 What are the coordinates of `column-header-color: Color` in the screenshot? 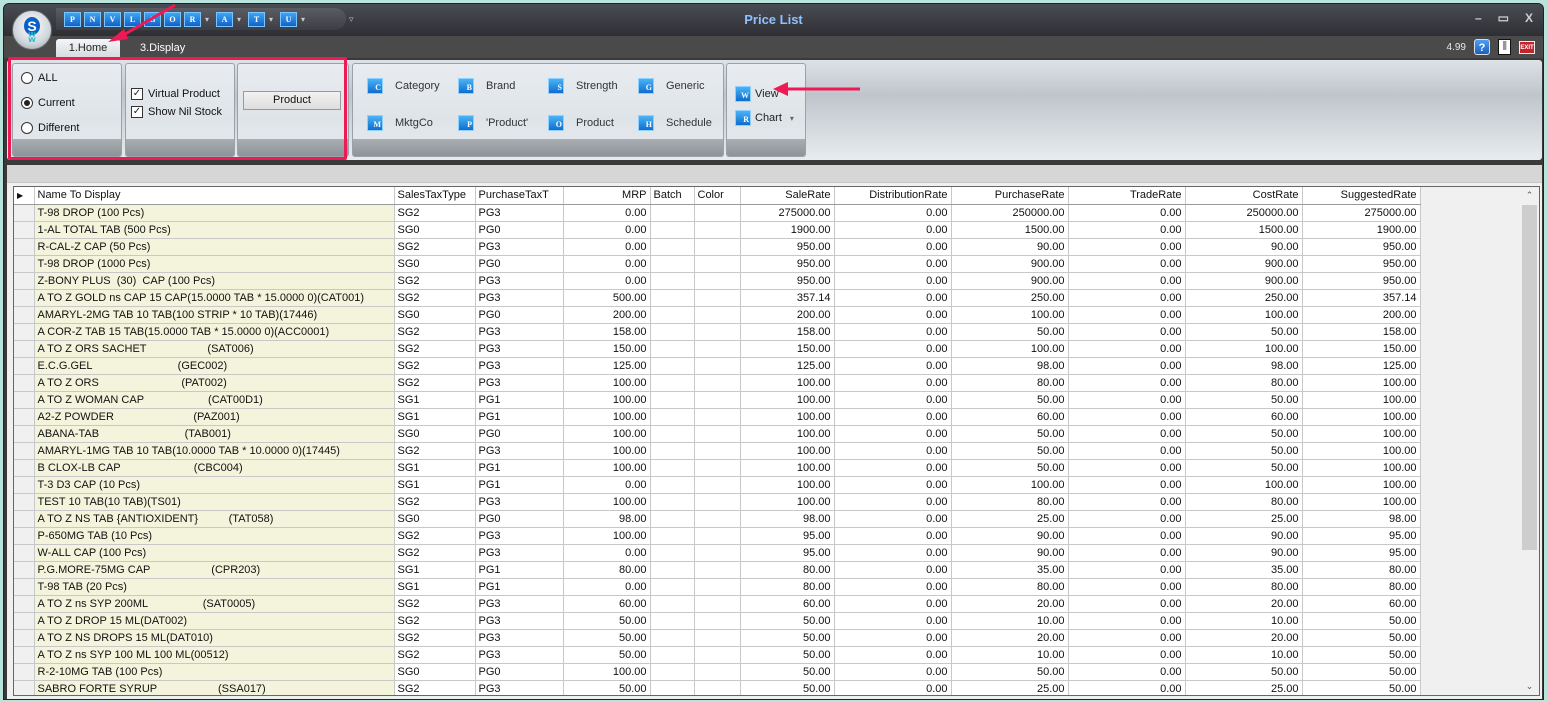 It's located at (717, 196).